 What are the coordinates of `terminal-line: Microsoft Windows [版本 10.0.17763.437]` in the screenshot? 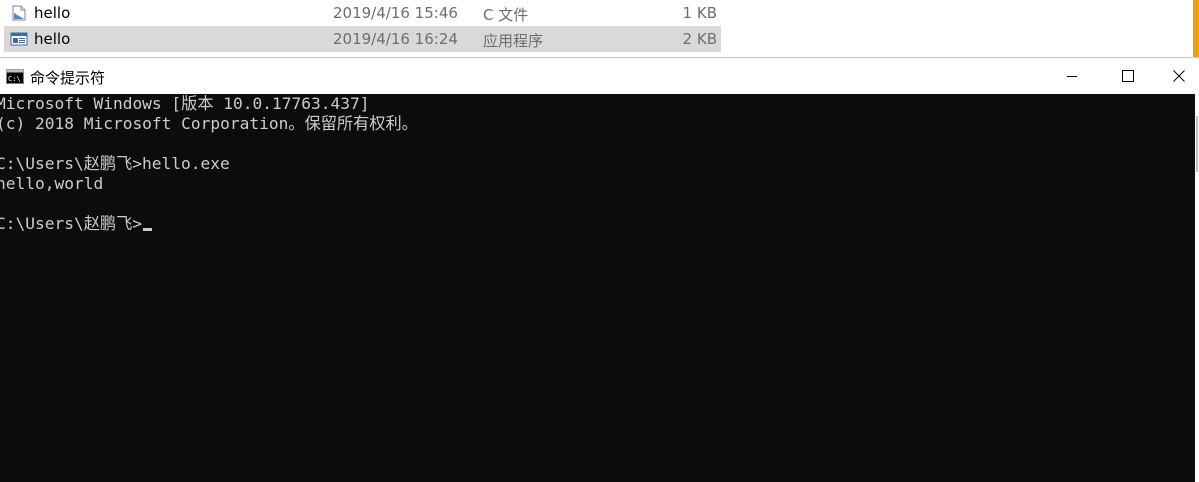 It's located at (185, 103).